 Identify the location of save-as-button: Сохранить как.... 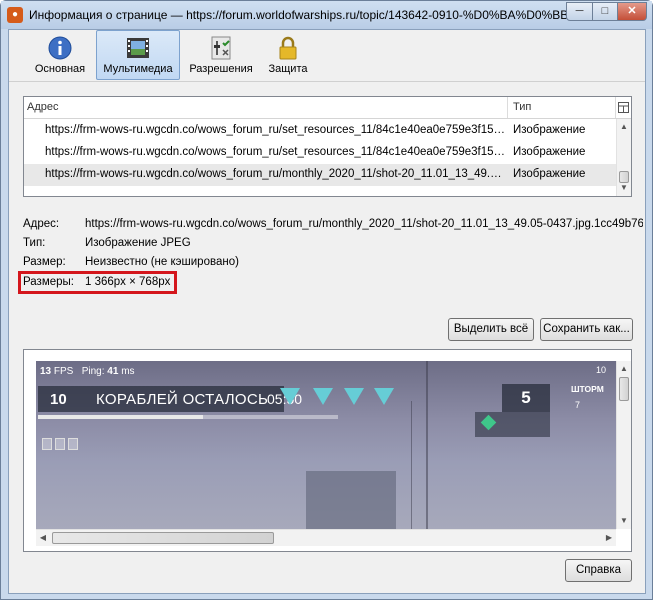
(586, 329).